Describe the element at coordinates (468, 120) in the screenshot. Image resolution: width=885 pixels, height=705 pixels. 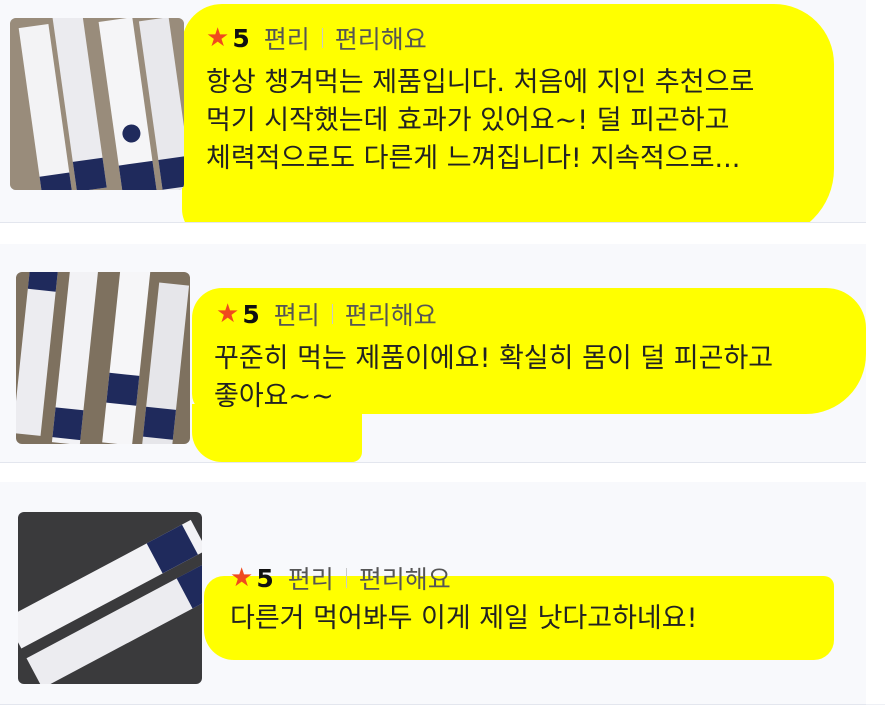
I see `review-line: 먹기 시작했는데 효과가 있어요~! 덜 피곤하고` at that location.